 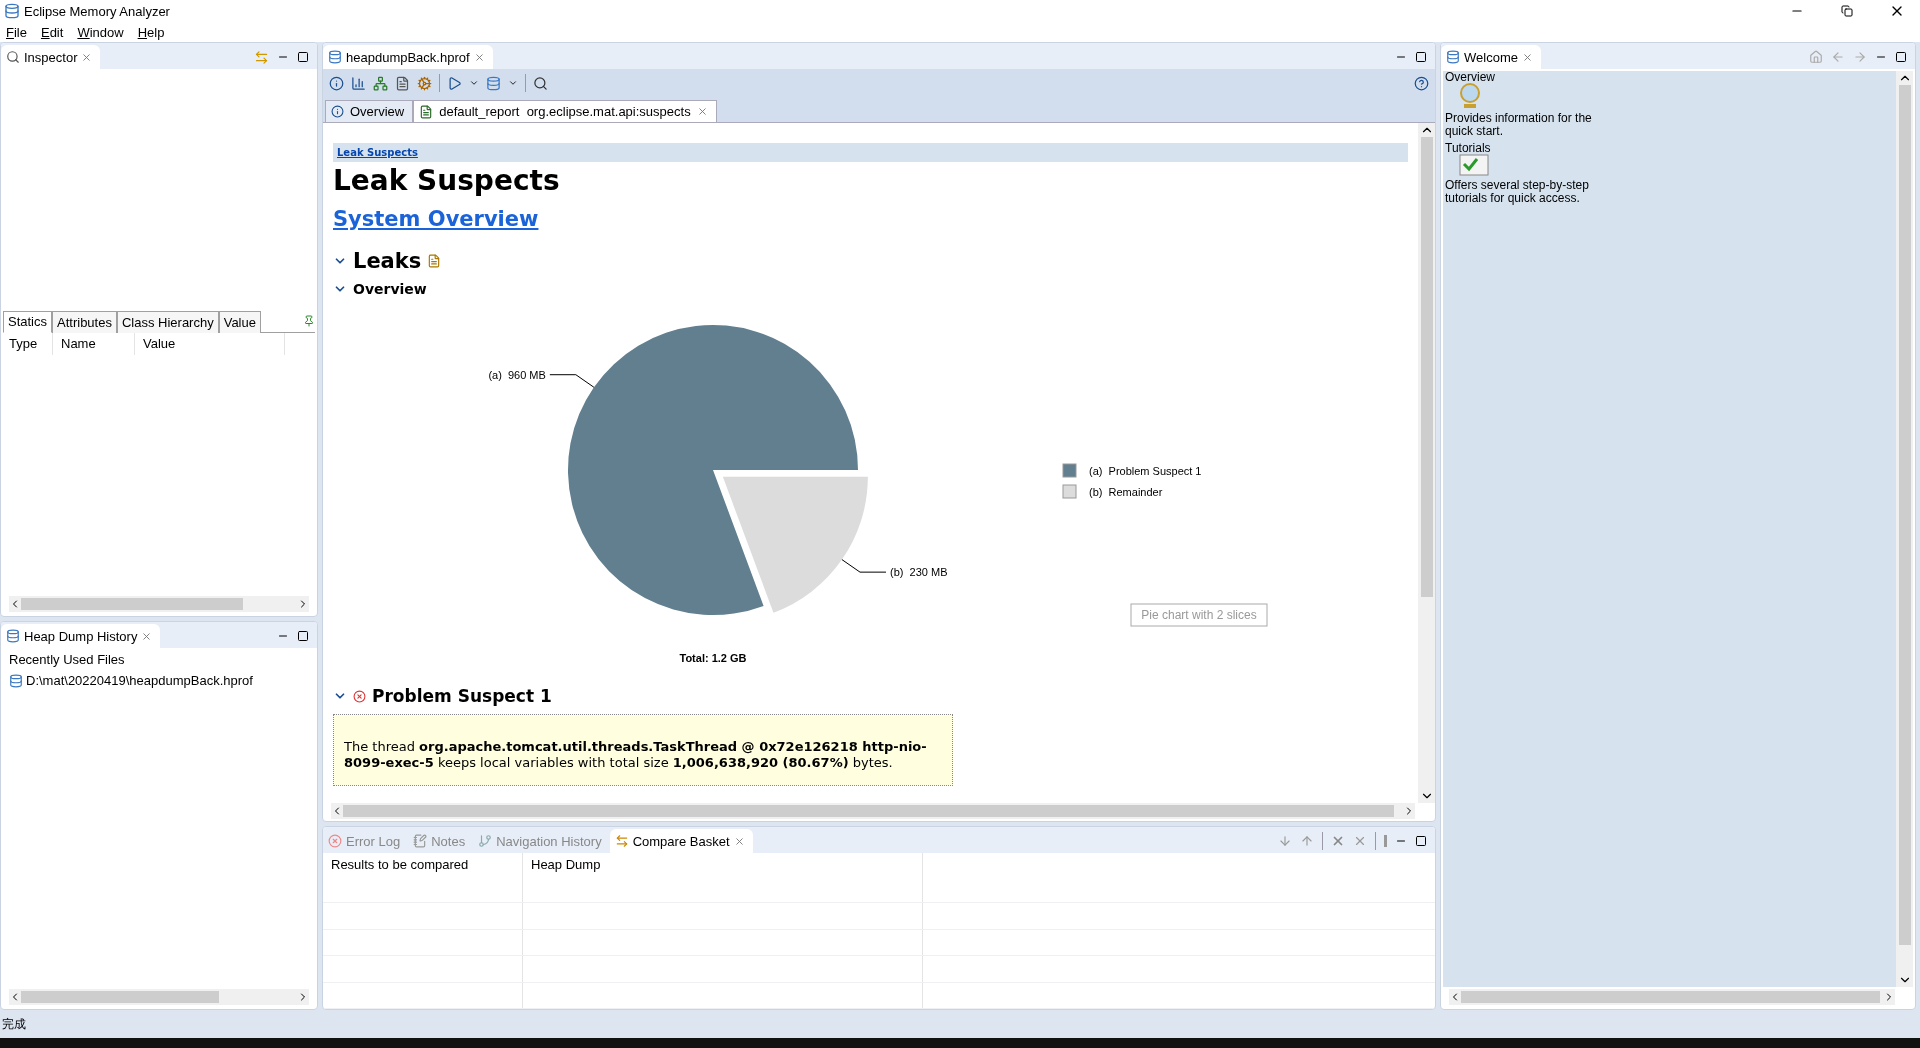 I want to click on query-button, so click(x=402, y=83).